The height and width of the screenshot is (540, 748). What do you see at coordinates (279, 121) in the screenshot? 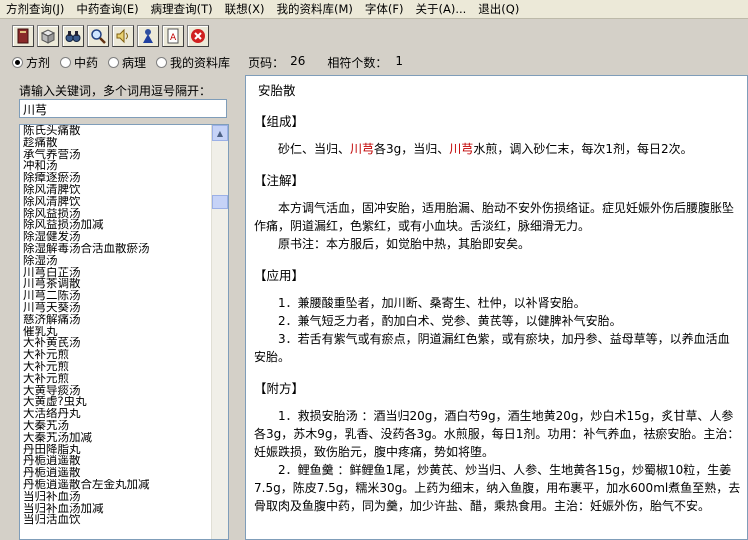
I see `section-heading: 【组成】` at bounding box center [279, 121].